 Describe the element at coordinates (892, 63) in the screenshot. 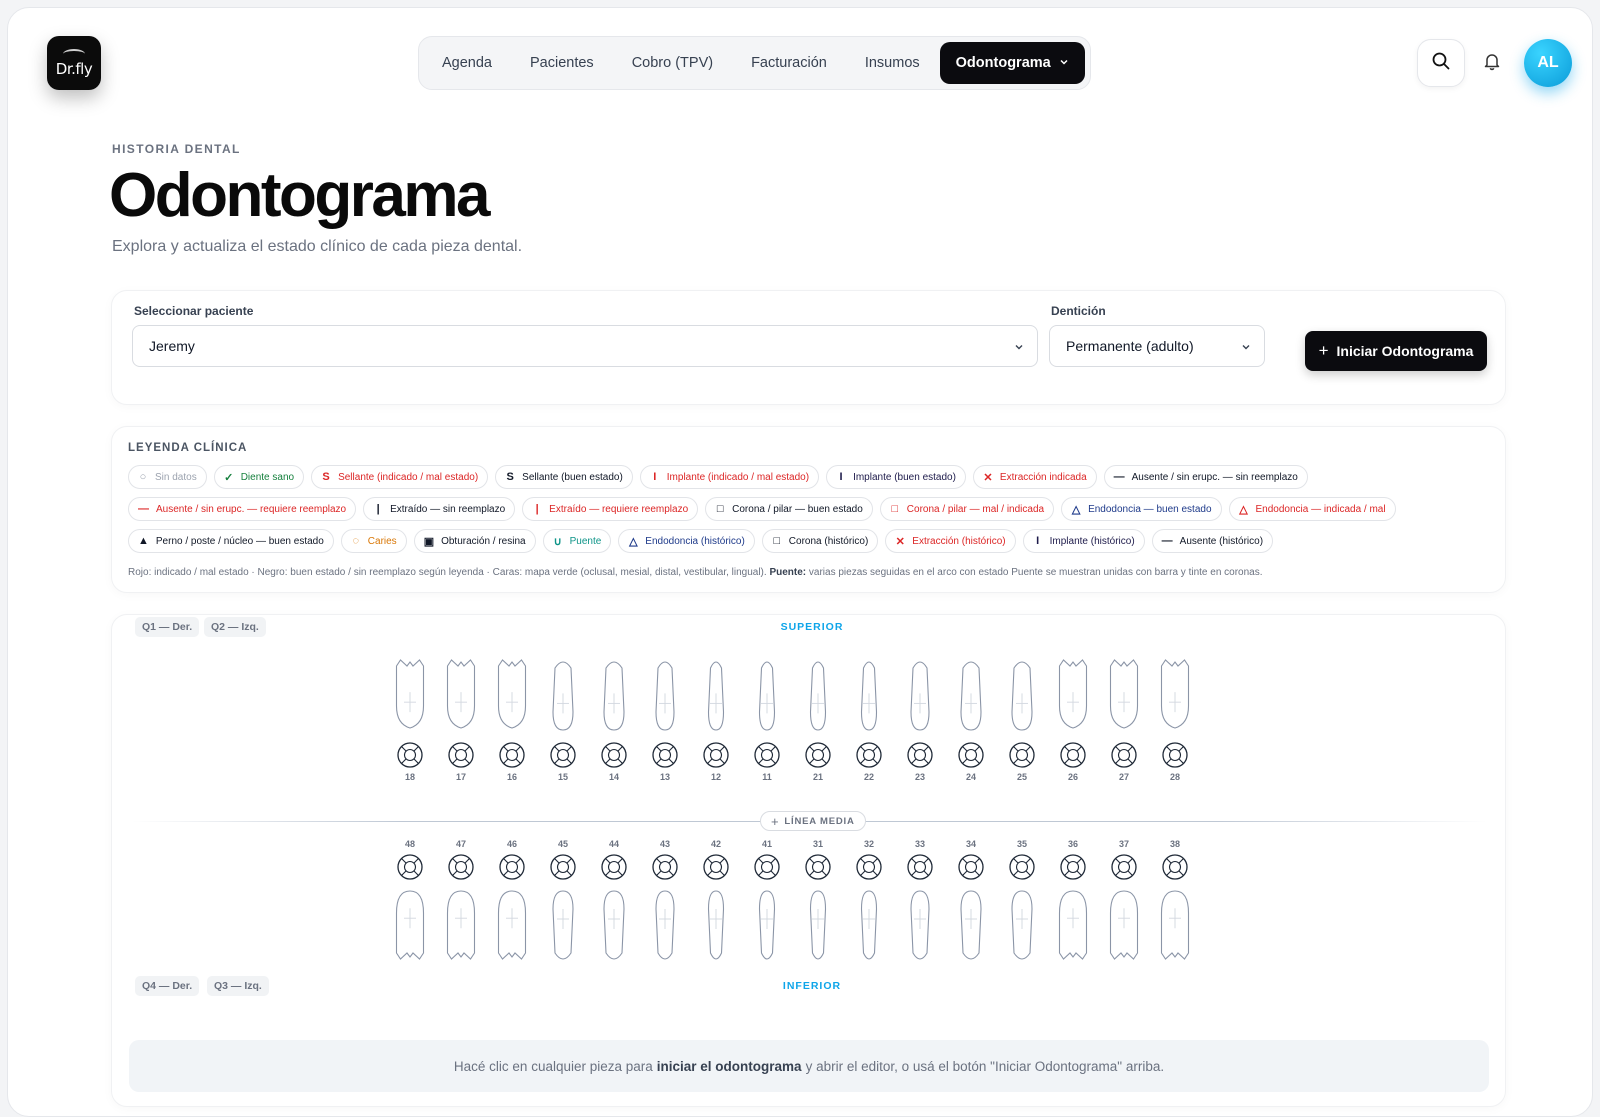

I see `nav-item-insumos: Insumos` at that location.